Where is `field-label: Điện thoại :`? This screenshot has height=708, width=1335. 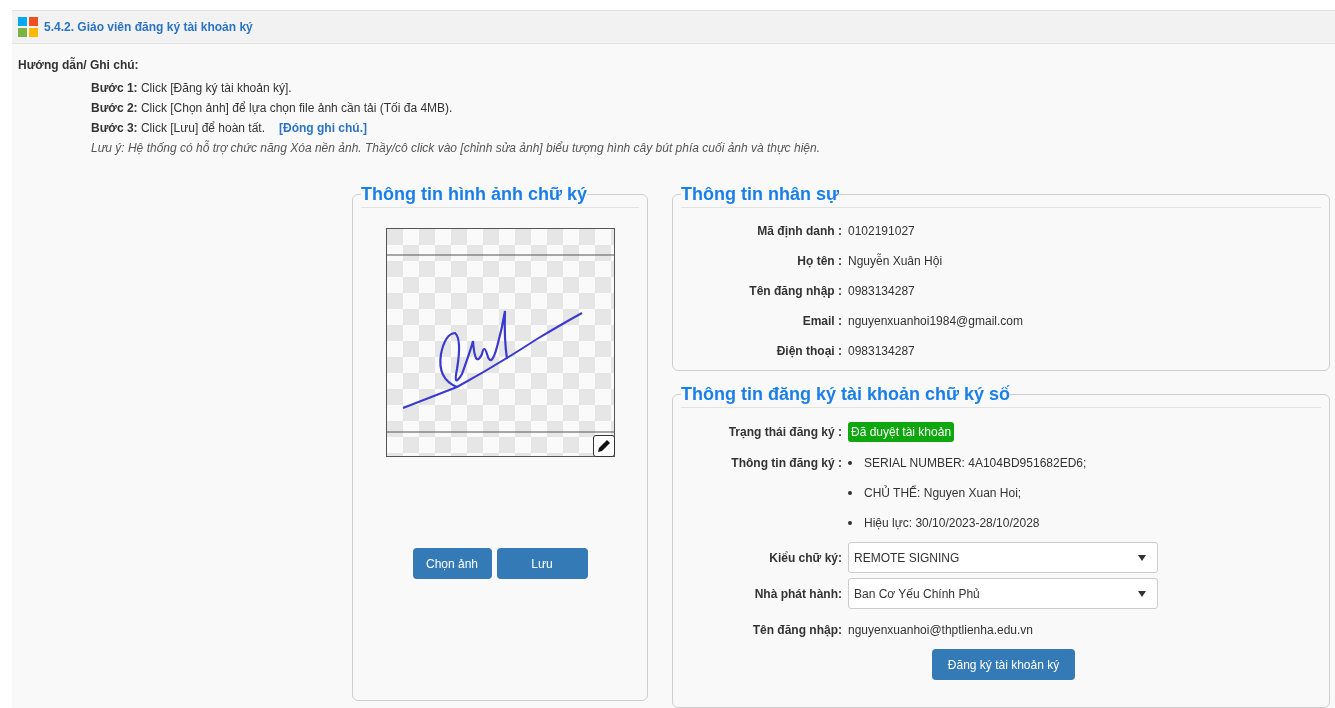 field-label: Điện thoại : is located at coordinates (808, 351).